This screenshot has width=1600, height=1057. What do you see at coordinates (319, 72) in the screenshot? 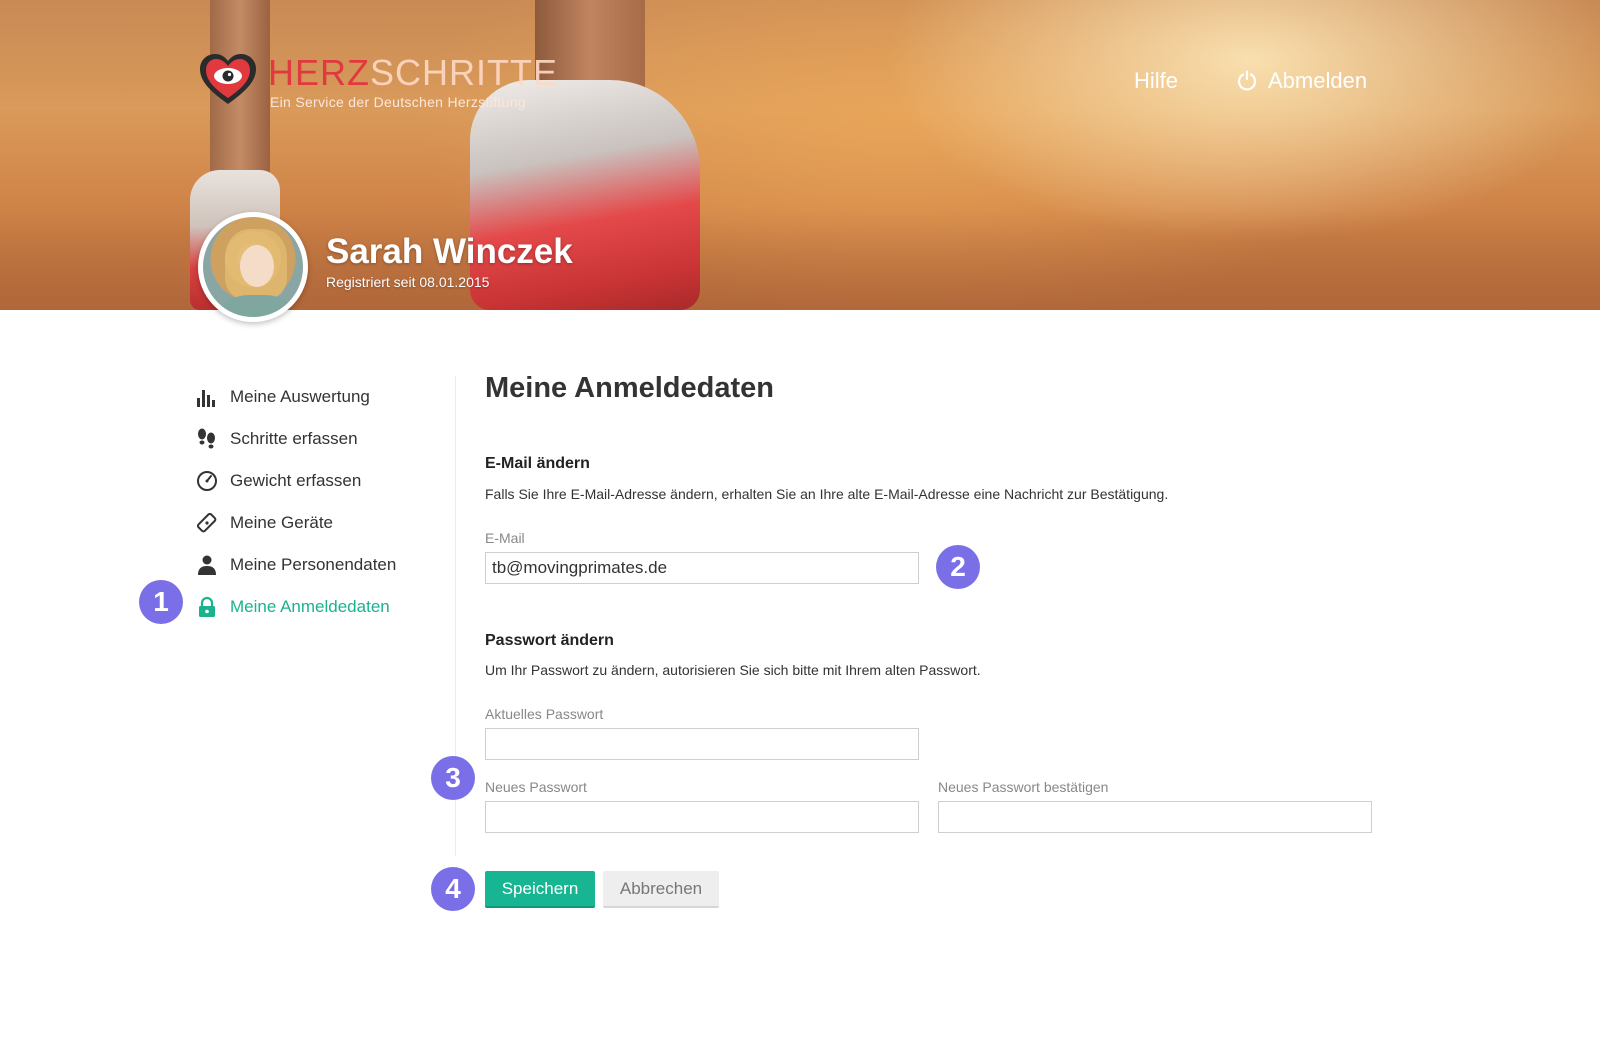
I see `brand-name-part1: HERZ` at bounding box center [319, 72].